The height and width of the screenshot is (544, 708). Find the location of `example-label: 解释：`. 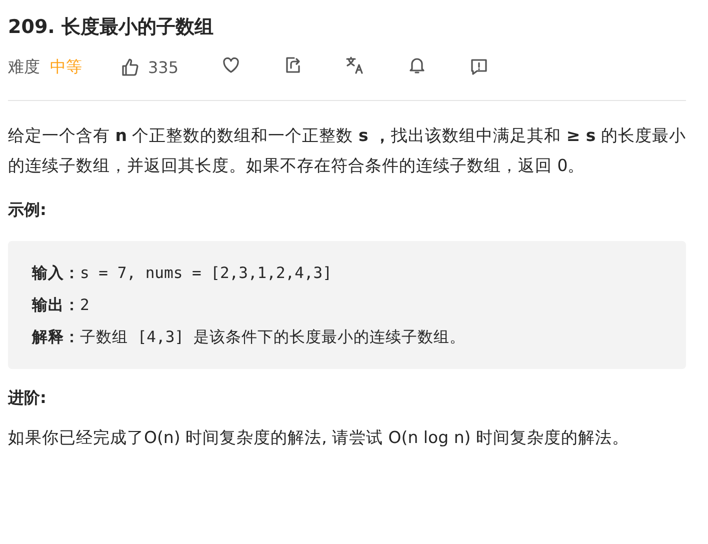

example-label: 解释： is located at coordinates (56, 337).